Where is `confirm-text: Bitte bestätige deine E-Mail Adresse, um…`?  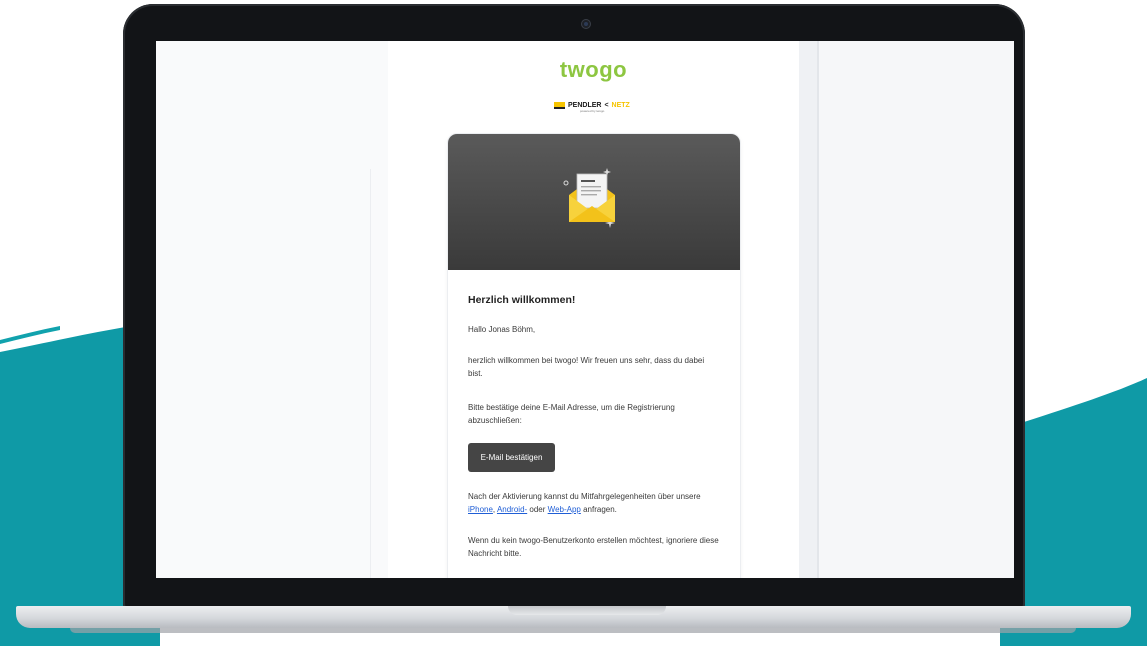 confirm-text: Bitte bestätige deine E-Mail Adresse, um… is located at coordinates (571, 414).